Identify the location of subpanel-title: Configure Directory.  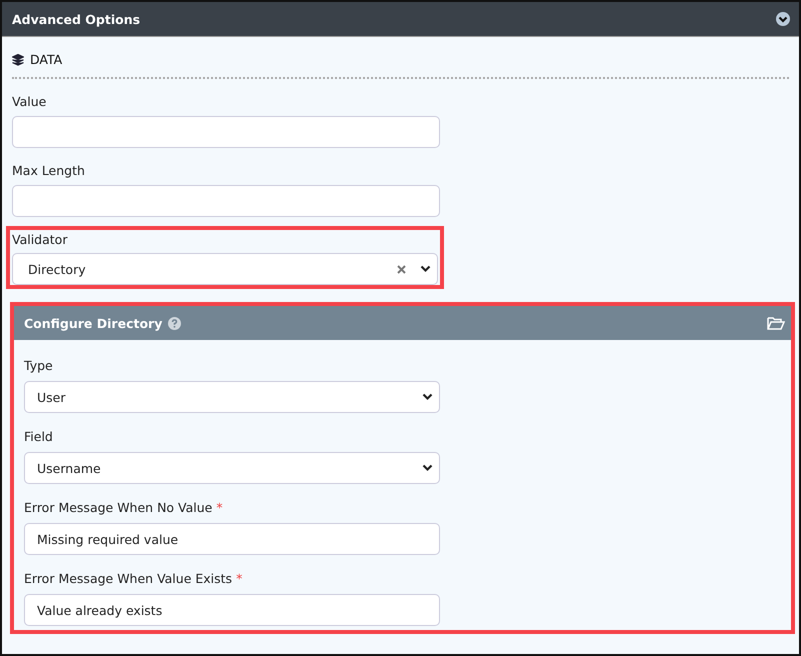
(93, 323).